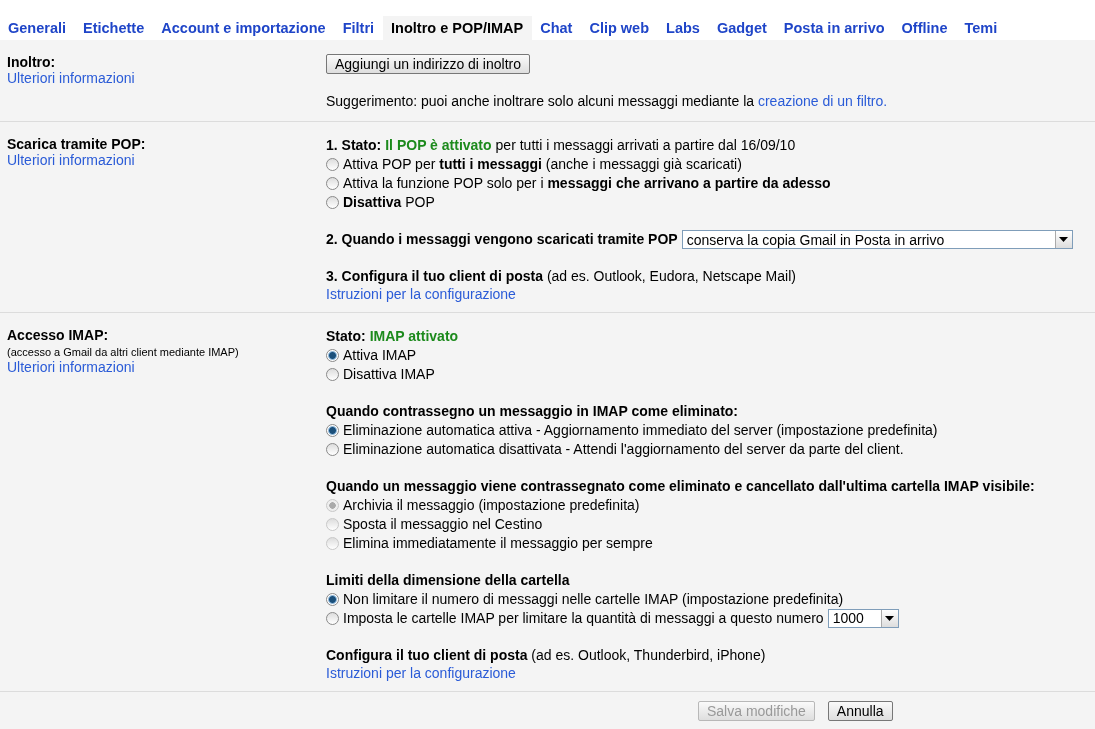 This screenshot has width=1095, height=729. I want to click on group-heading: Limiti della dimensione della cartella, so click(448, 580).